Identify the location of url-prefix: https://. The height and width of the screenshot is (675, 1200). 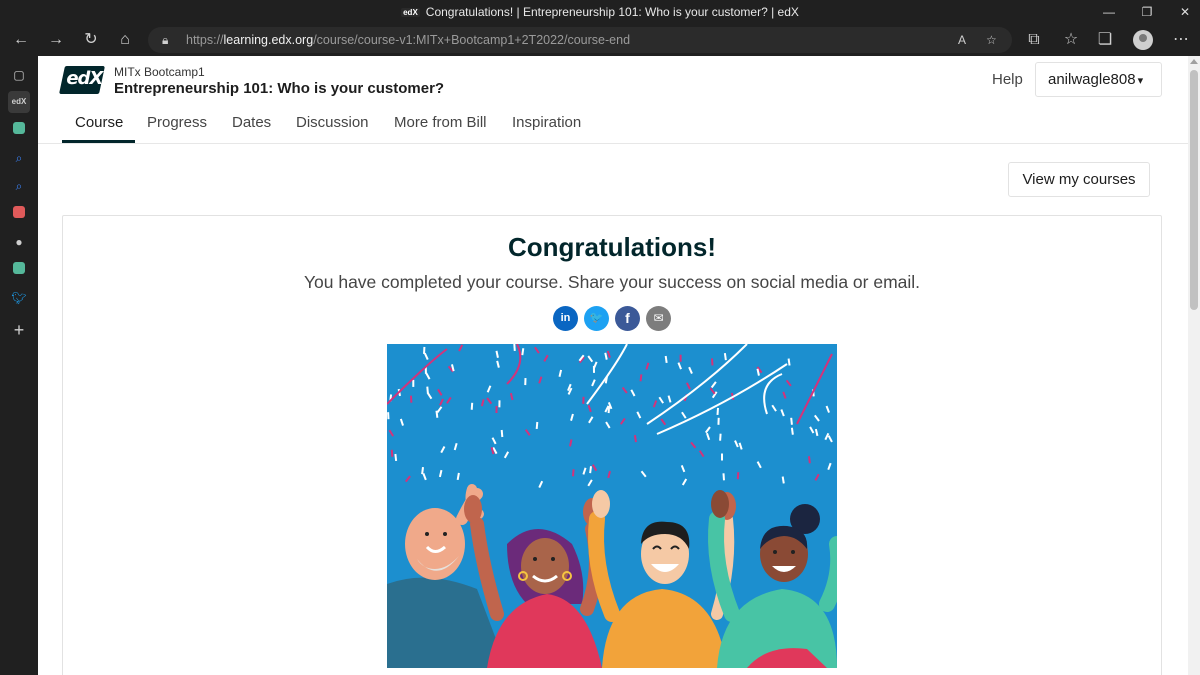
(205, 40).